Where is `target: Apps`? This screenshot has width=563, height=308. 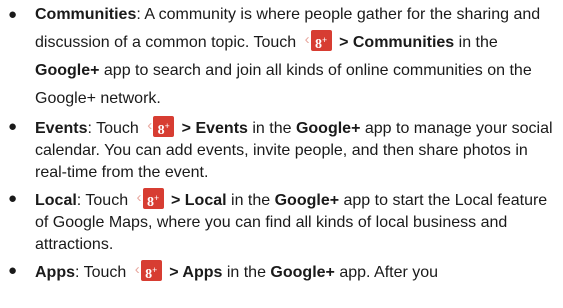 target: Apps is located at coordinates (202, 272).